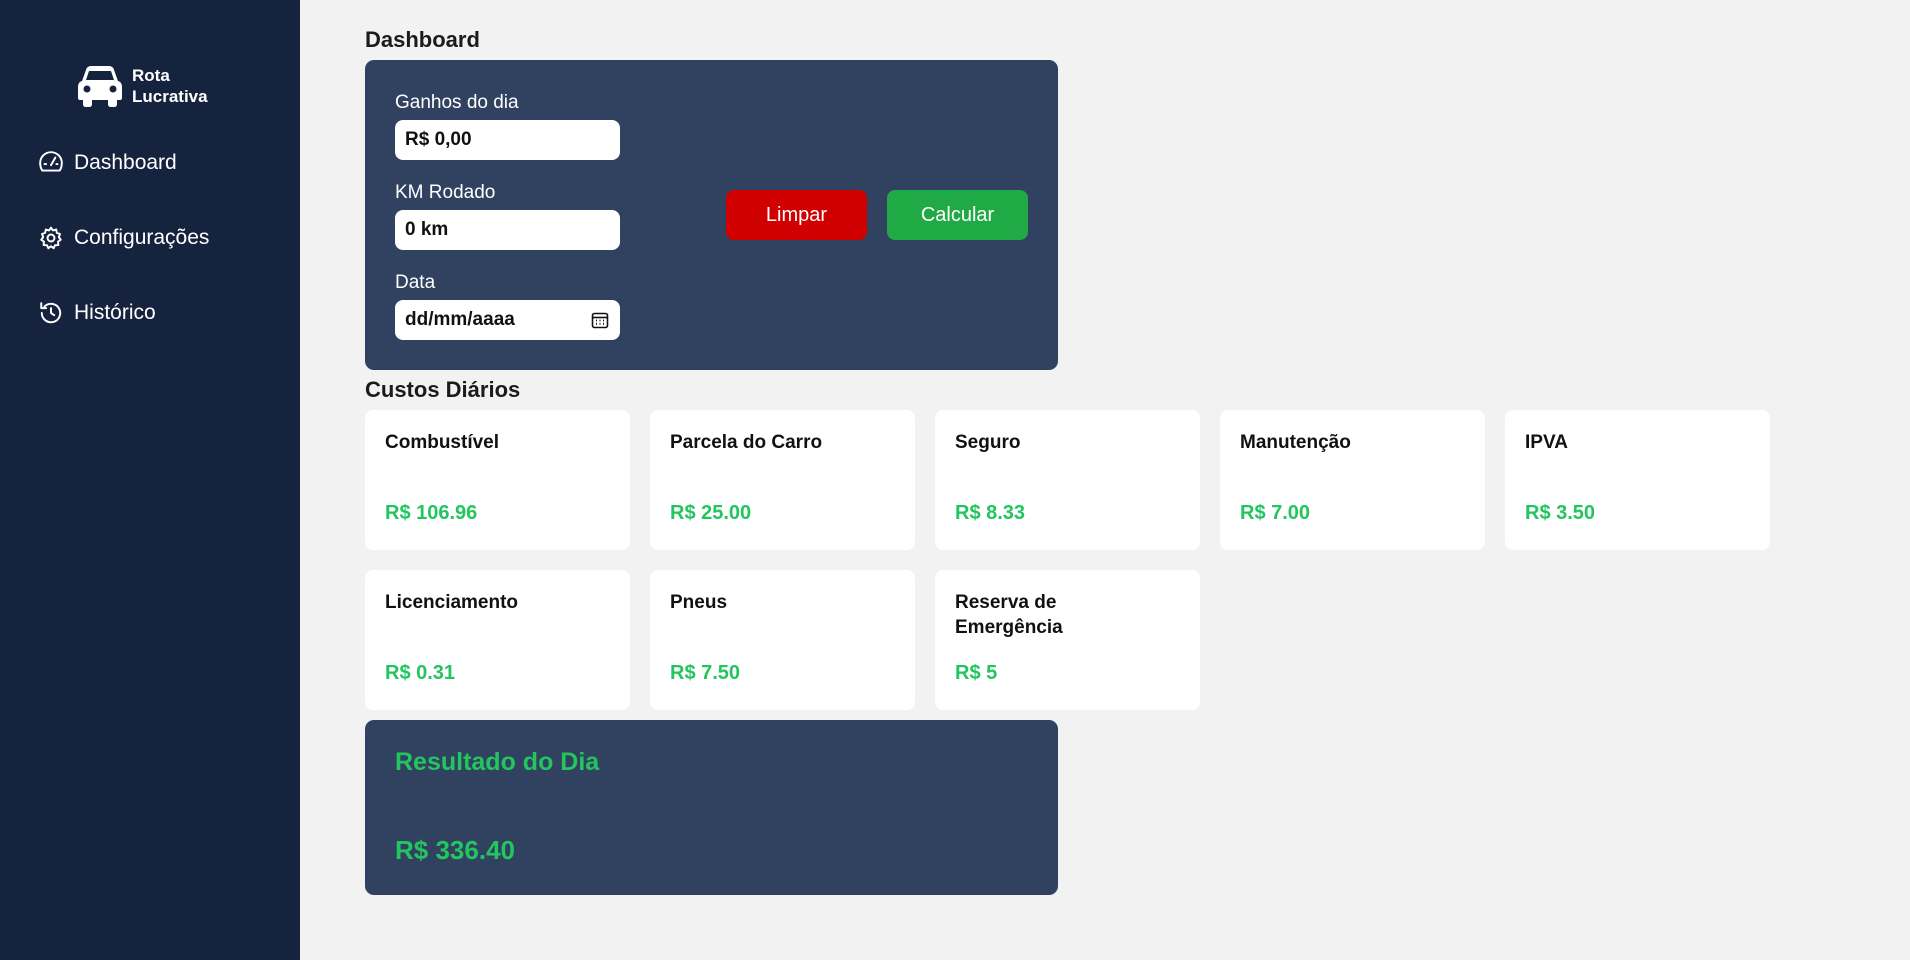  What do you see at coordinates (796, 215) in the screenshot?
I see `clear-button: Limpar` at bounding box center [796, 215].